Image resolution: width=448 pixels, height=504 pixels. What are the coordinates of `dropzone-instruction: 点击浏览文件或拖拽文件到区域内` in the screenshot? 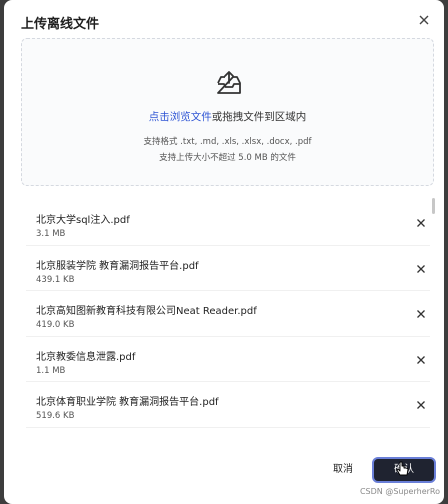 It's located at (227, 116).